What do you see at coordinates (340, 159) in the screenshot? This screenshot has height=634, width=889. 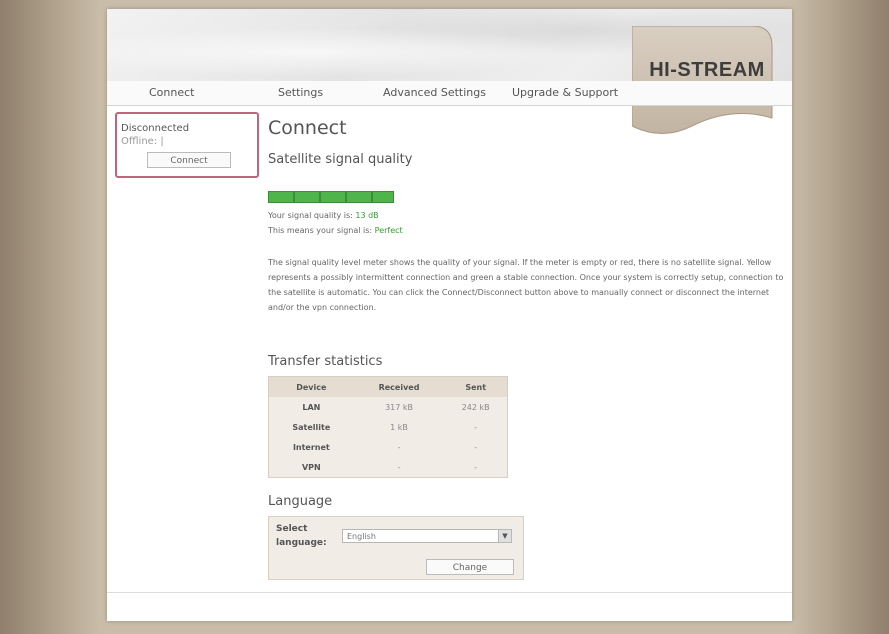 I see `signal-heading: Satellite signal quality` at bounding box center [340, 159].